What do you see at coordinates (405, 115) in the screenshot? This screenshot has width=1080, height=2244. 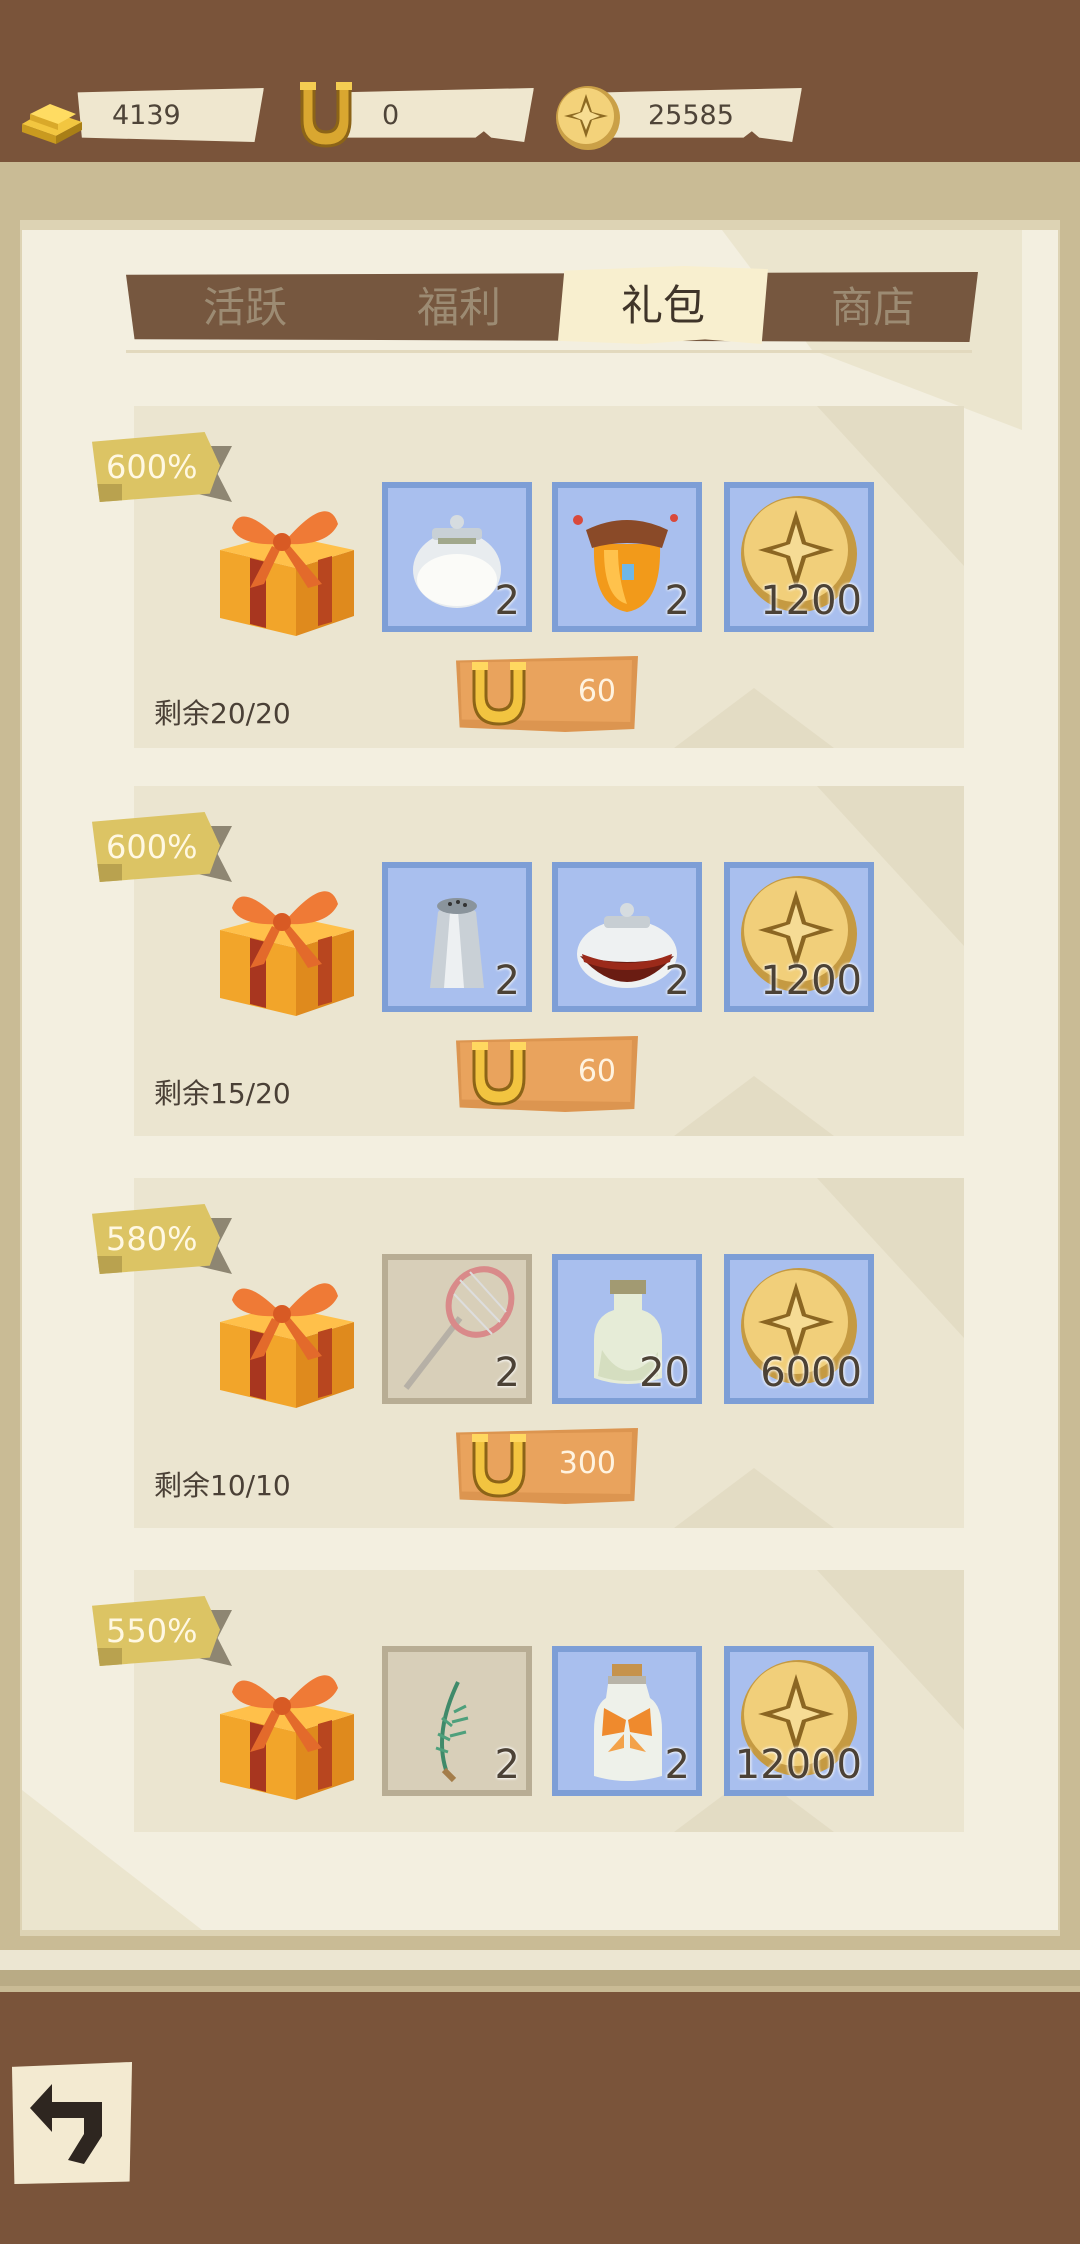 I see `horseshoe-counter: 0` at bounding box center [405, 115].